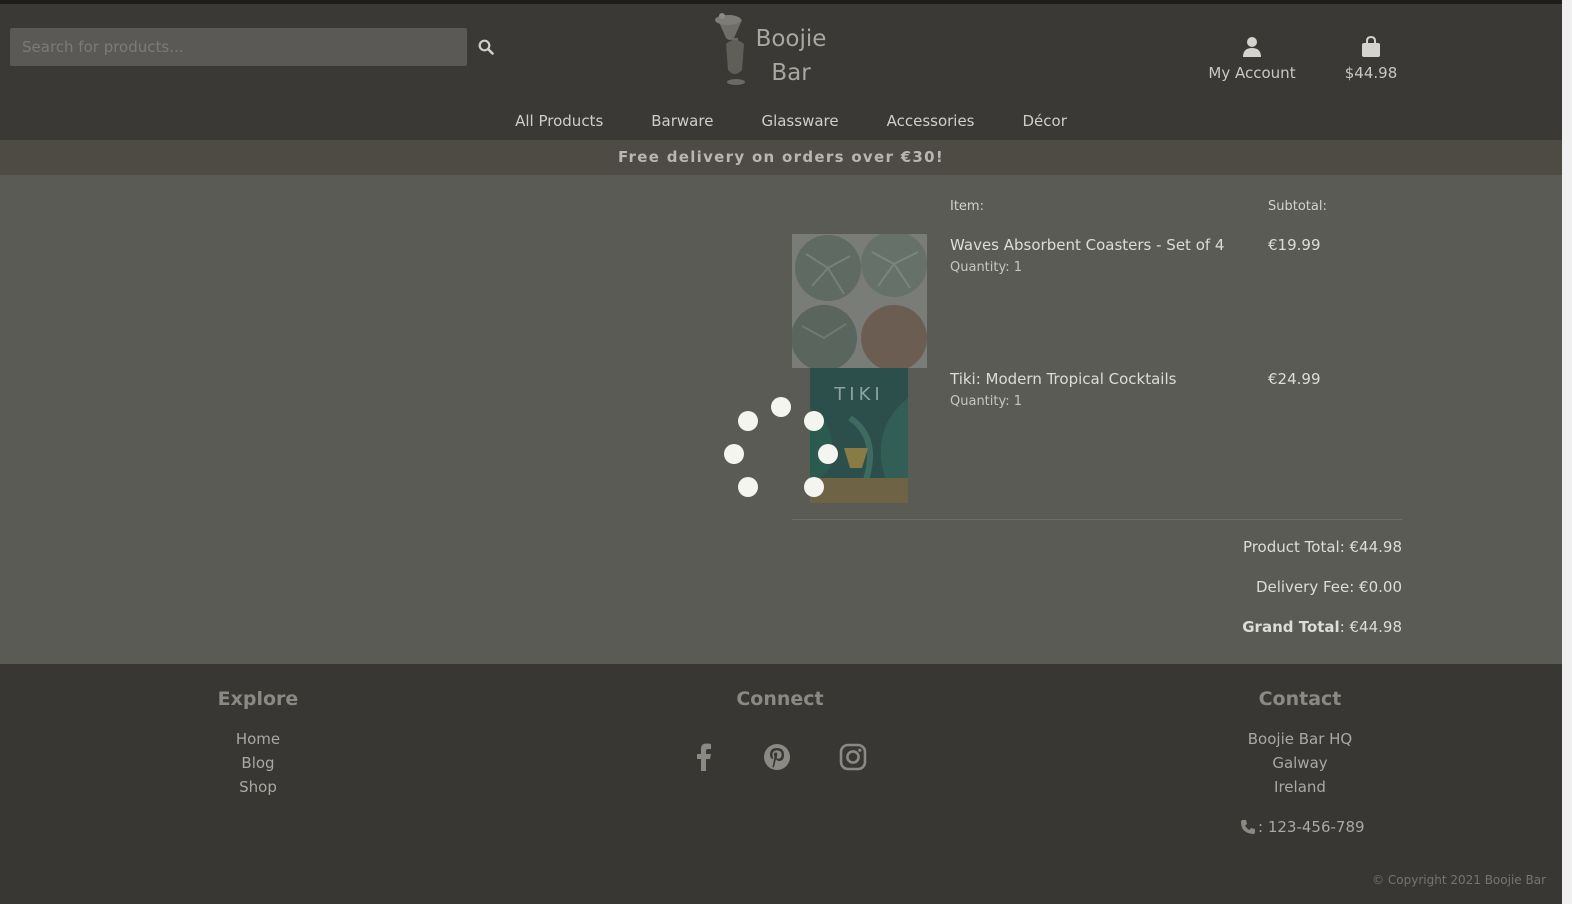  Describe the element at coordinates (258, 763) in the screenshot. I see `footer-link-blog: Blog` at that location.